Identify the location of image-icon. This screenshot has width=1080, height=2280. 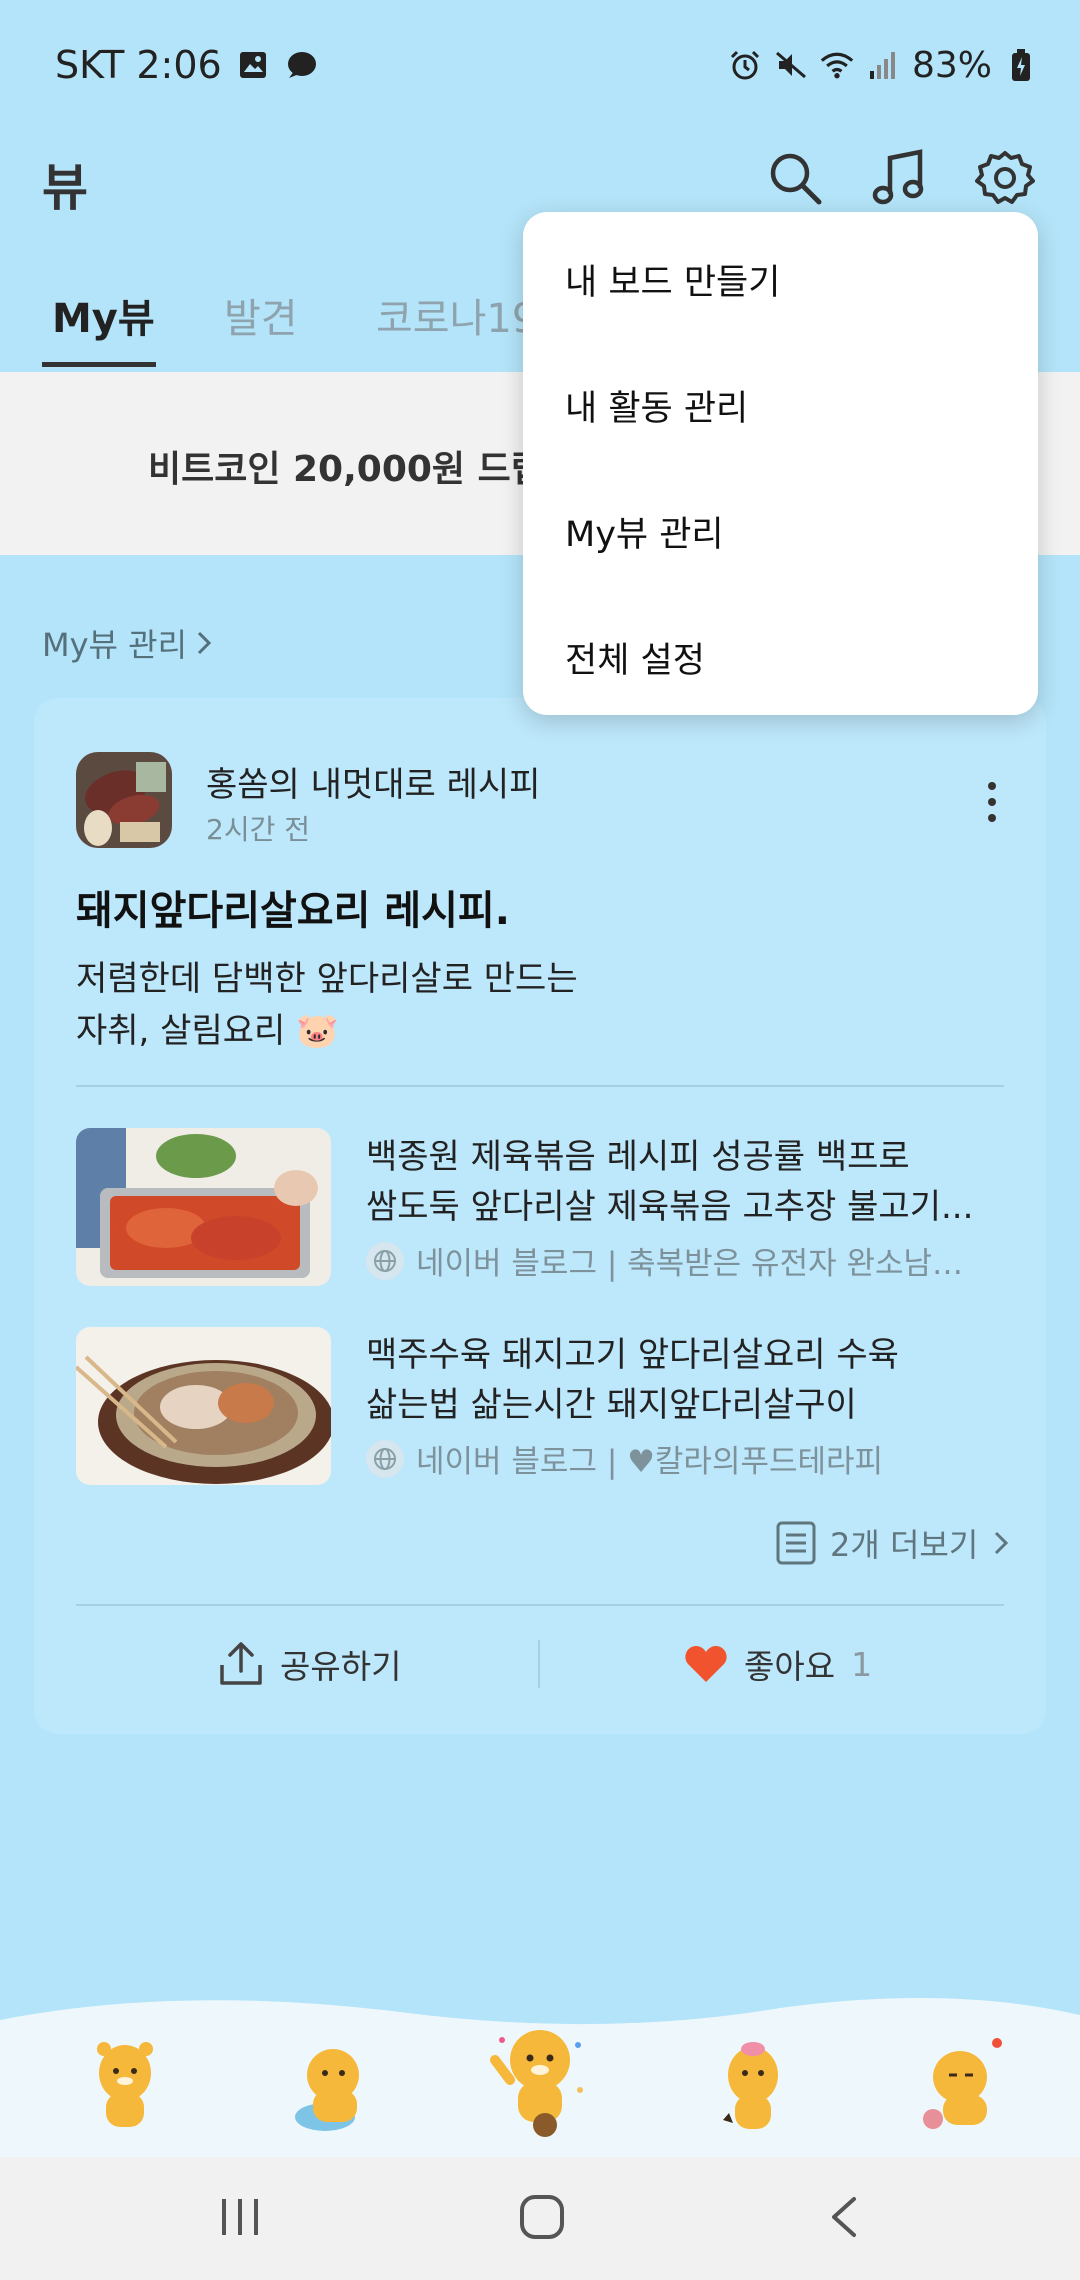
(253, 65).